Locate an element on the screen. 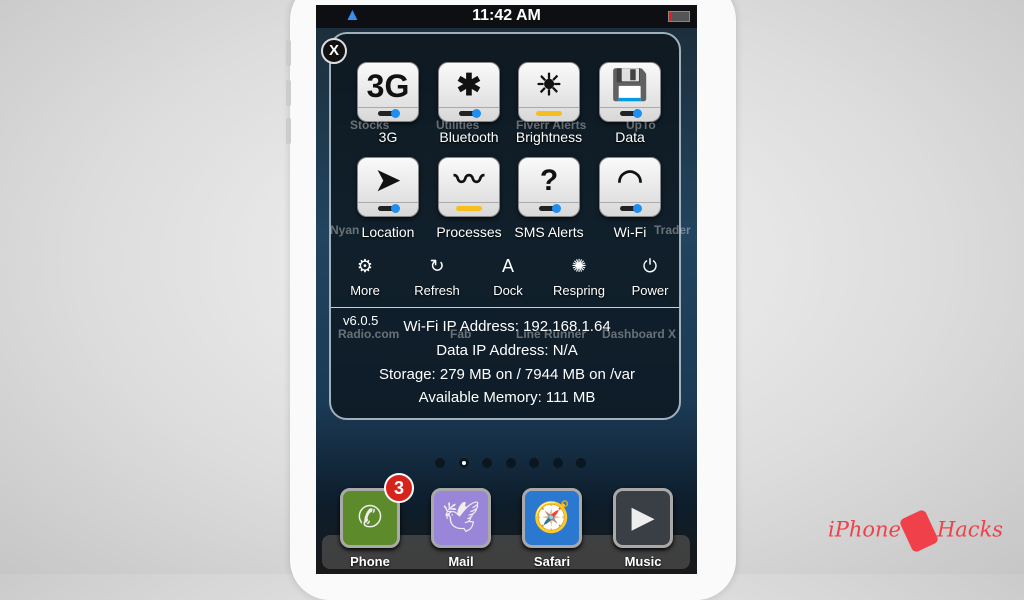  more-button: ⚙ More is located at coordinates (365, 279).